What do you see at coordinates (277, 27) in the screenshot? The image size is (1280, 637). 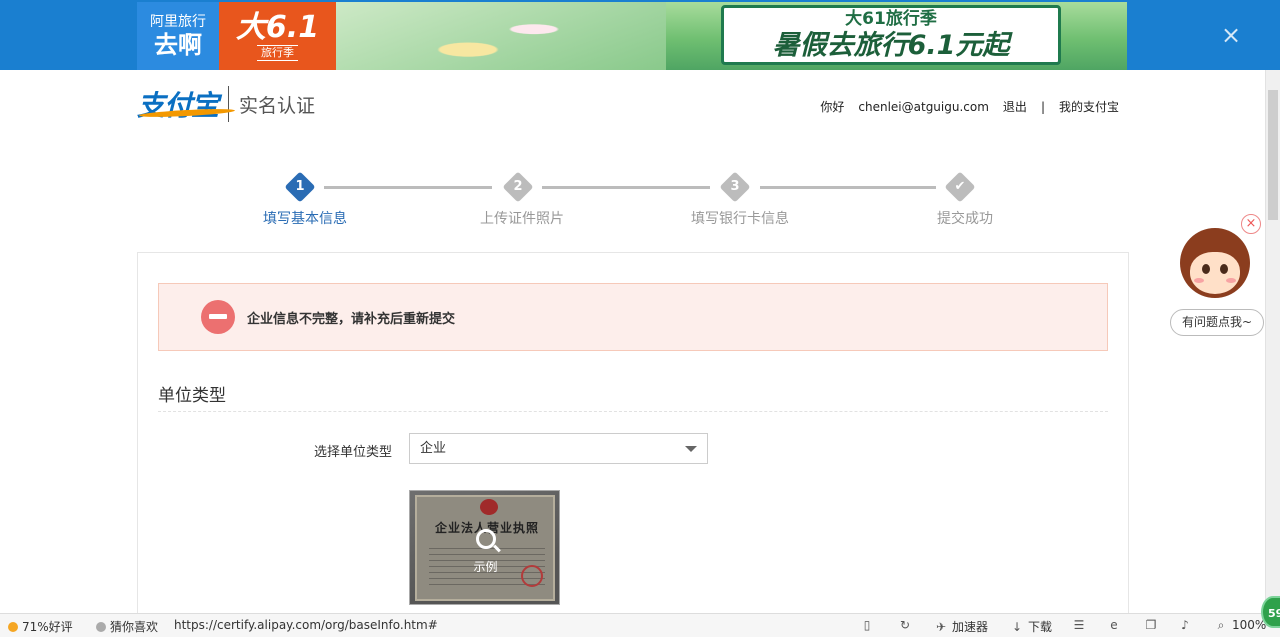 I see `ad-promo-big: 大6.1` at bounding box center [277, 27].